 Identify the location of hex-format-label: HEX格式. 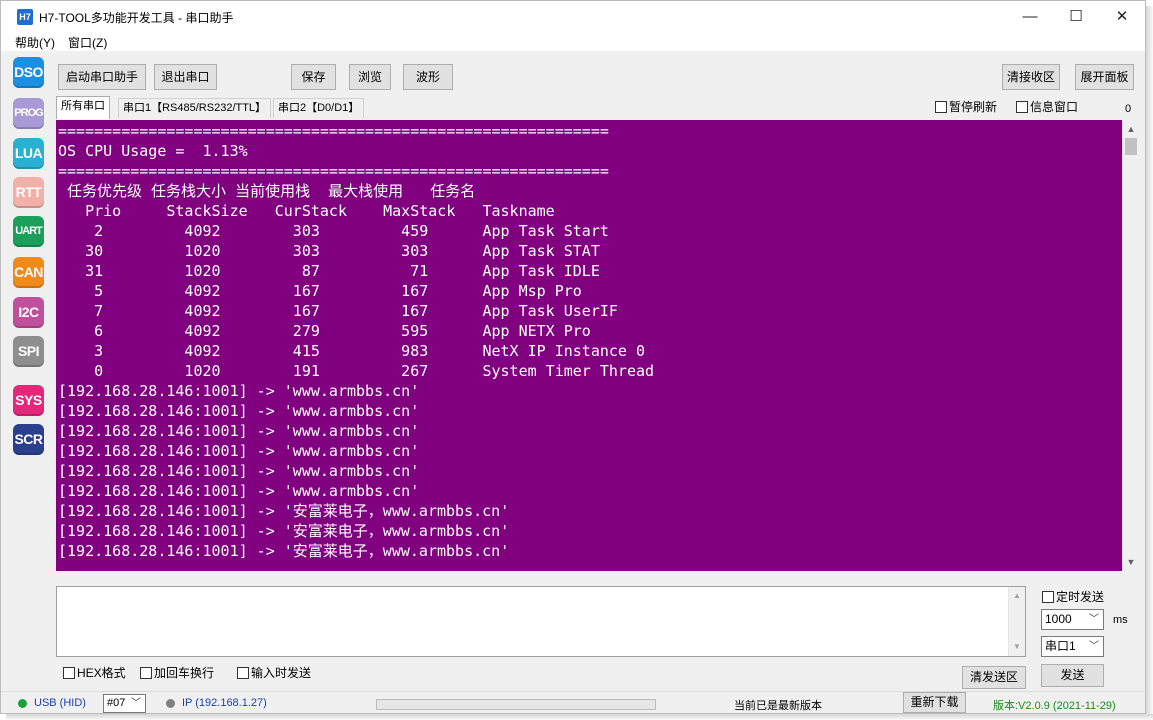
(101, 673).